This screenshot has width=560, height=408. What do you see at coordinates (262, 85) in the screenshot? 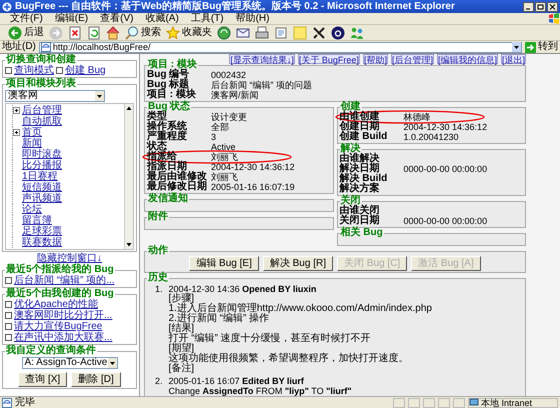
I see `field-value: 后台新闻 “编辑” 项的问题` at bounding box center [262, 85].